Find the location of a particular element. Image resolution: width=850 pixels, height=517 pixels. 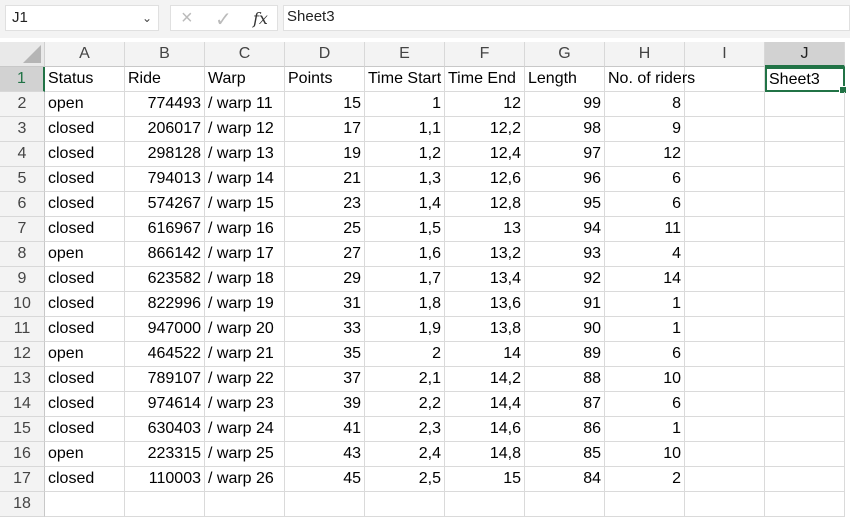

cell-H2: 8 is located at coordinates (645, 104).